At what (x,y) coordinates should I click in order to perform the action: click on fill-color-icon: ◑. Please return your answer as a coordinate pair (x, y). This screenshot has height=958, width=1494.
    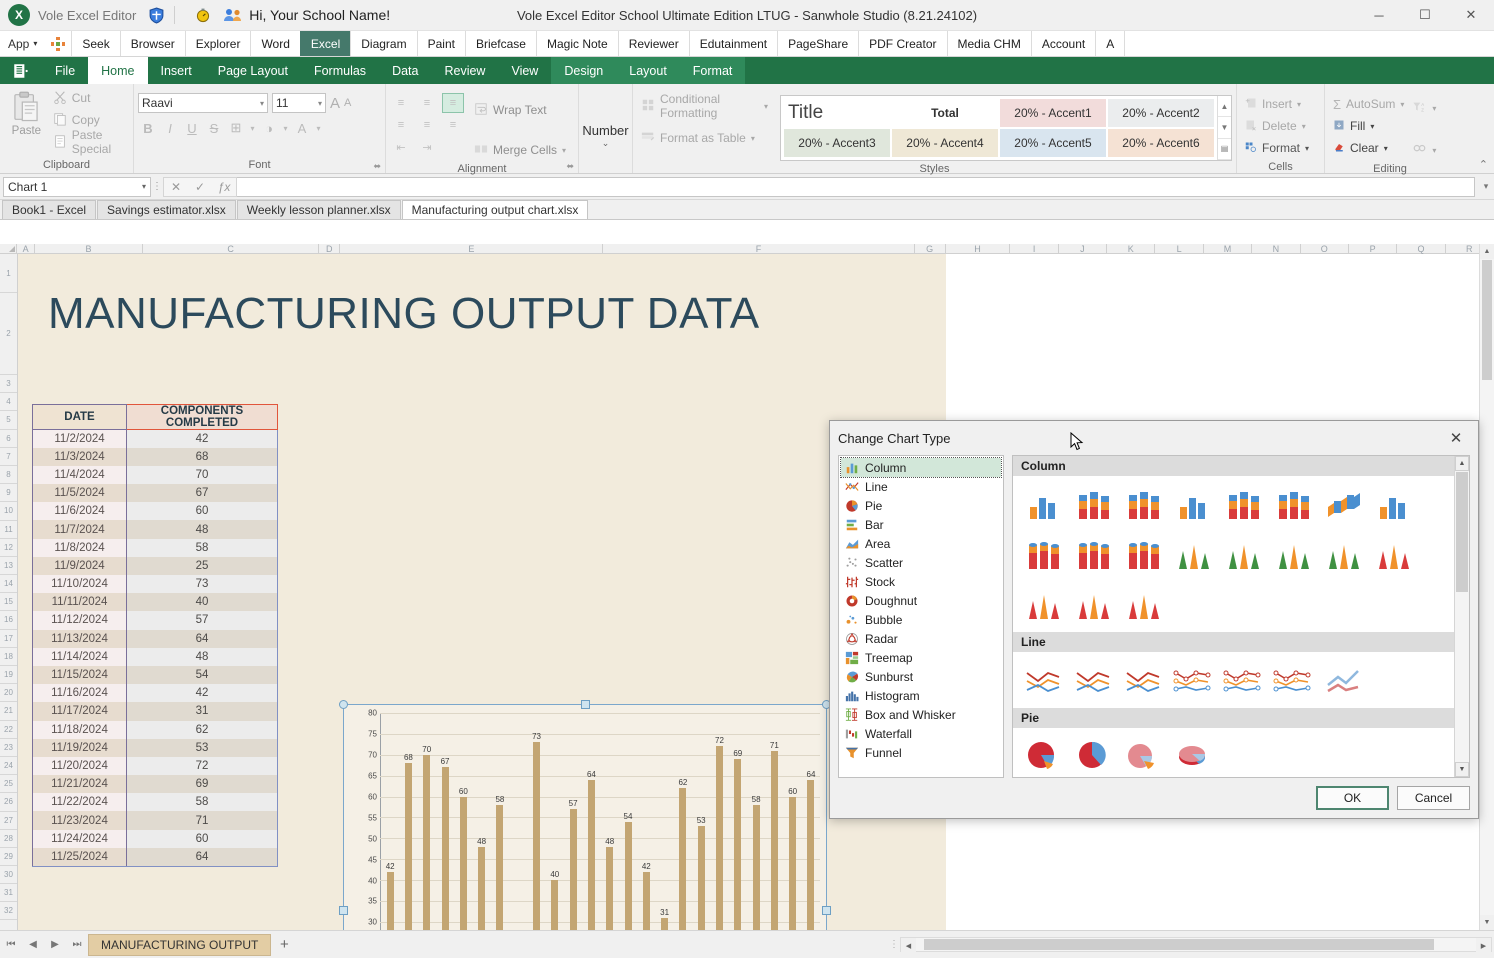
    Looking at the image, I should click on (269, 128).